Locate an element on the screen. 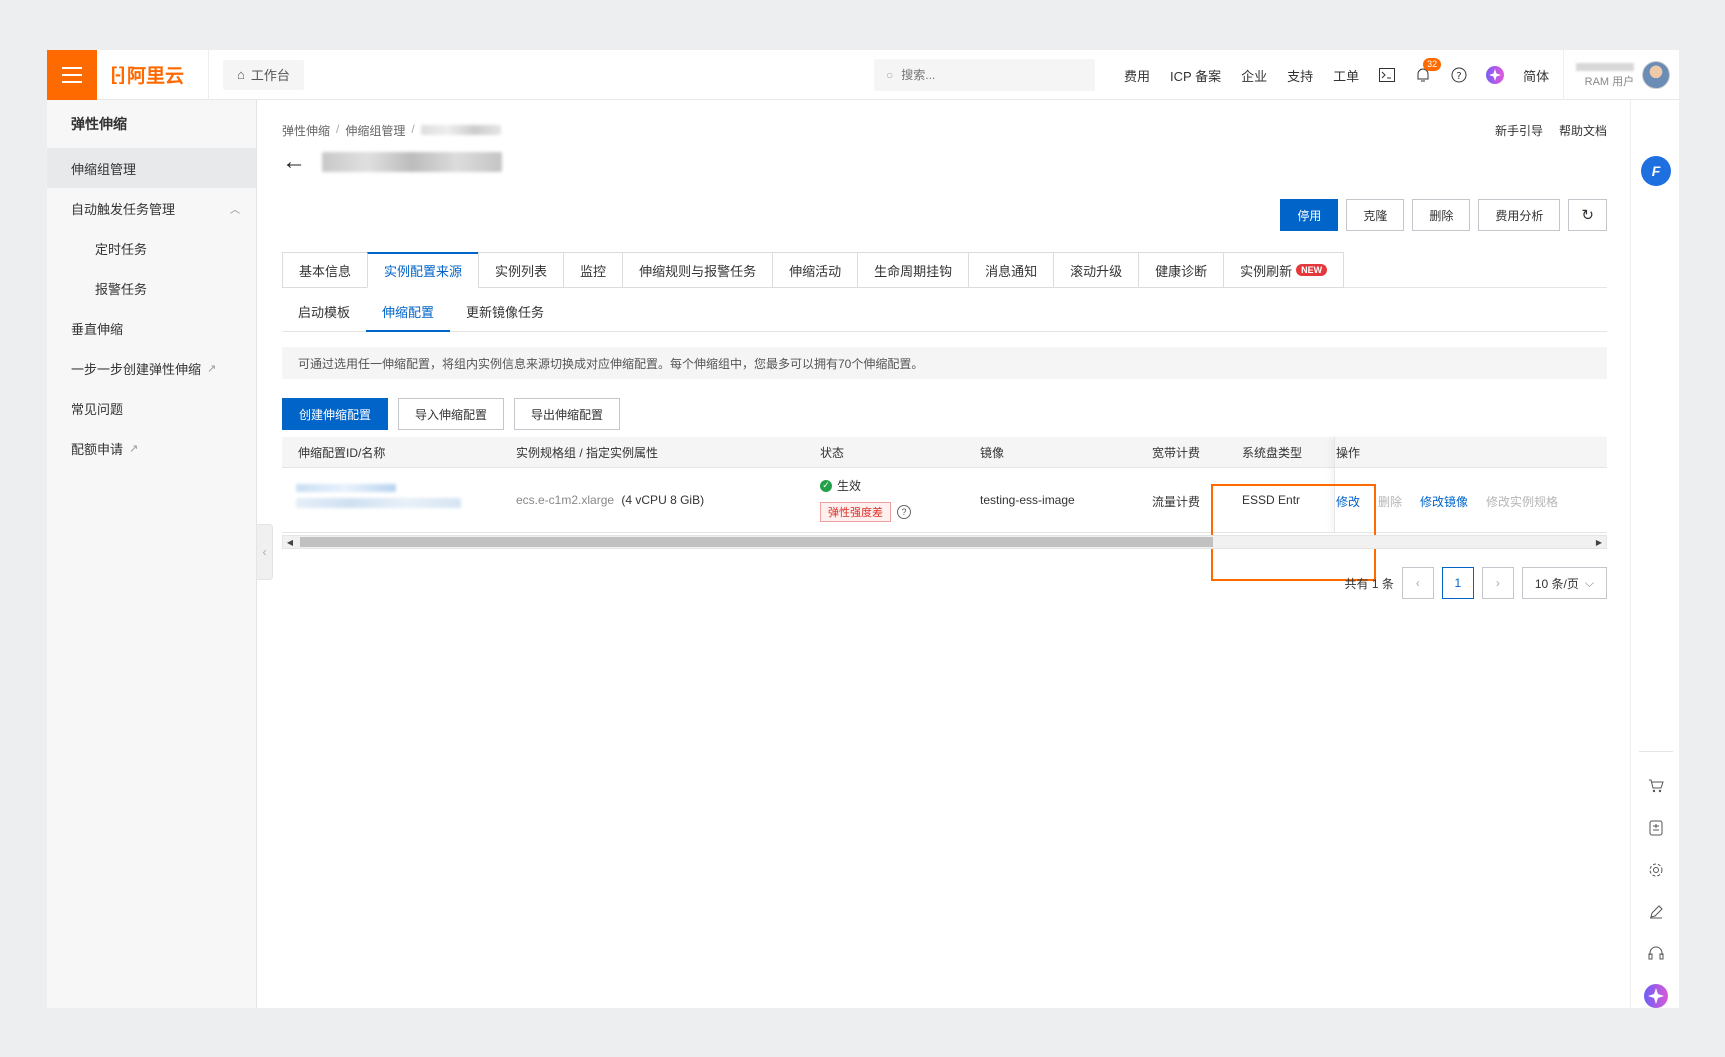 The height and width of the screenshot is (1057, 1725). tab-instance-refresh: 实例刷新 NEW is located at coordinates (1284, 270).